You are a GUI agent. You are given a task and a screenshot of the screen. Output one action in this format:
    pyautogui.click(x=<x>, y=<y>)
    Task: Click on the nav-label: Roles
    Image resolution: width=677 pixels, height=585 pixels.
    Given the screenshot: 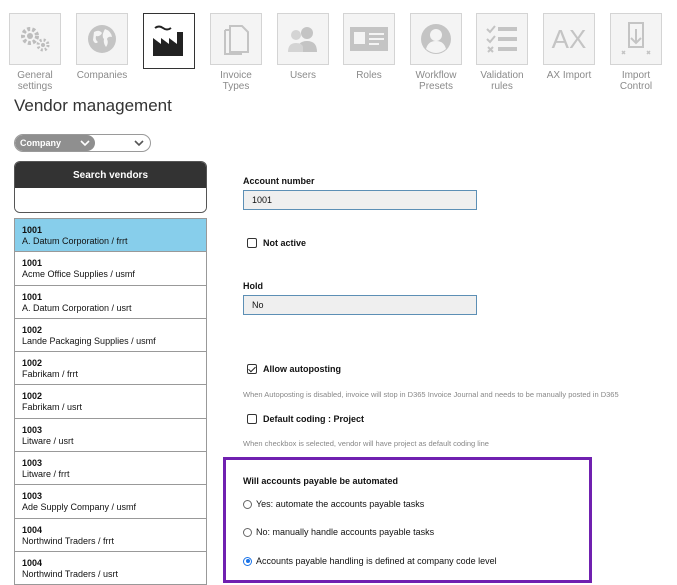 What is the action you would take?
    pyautogui.click(x=369, y=75)
    